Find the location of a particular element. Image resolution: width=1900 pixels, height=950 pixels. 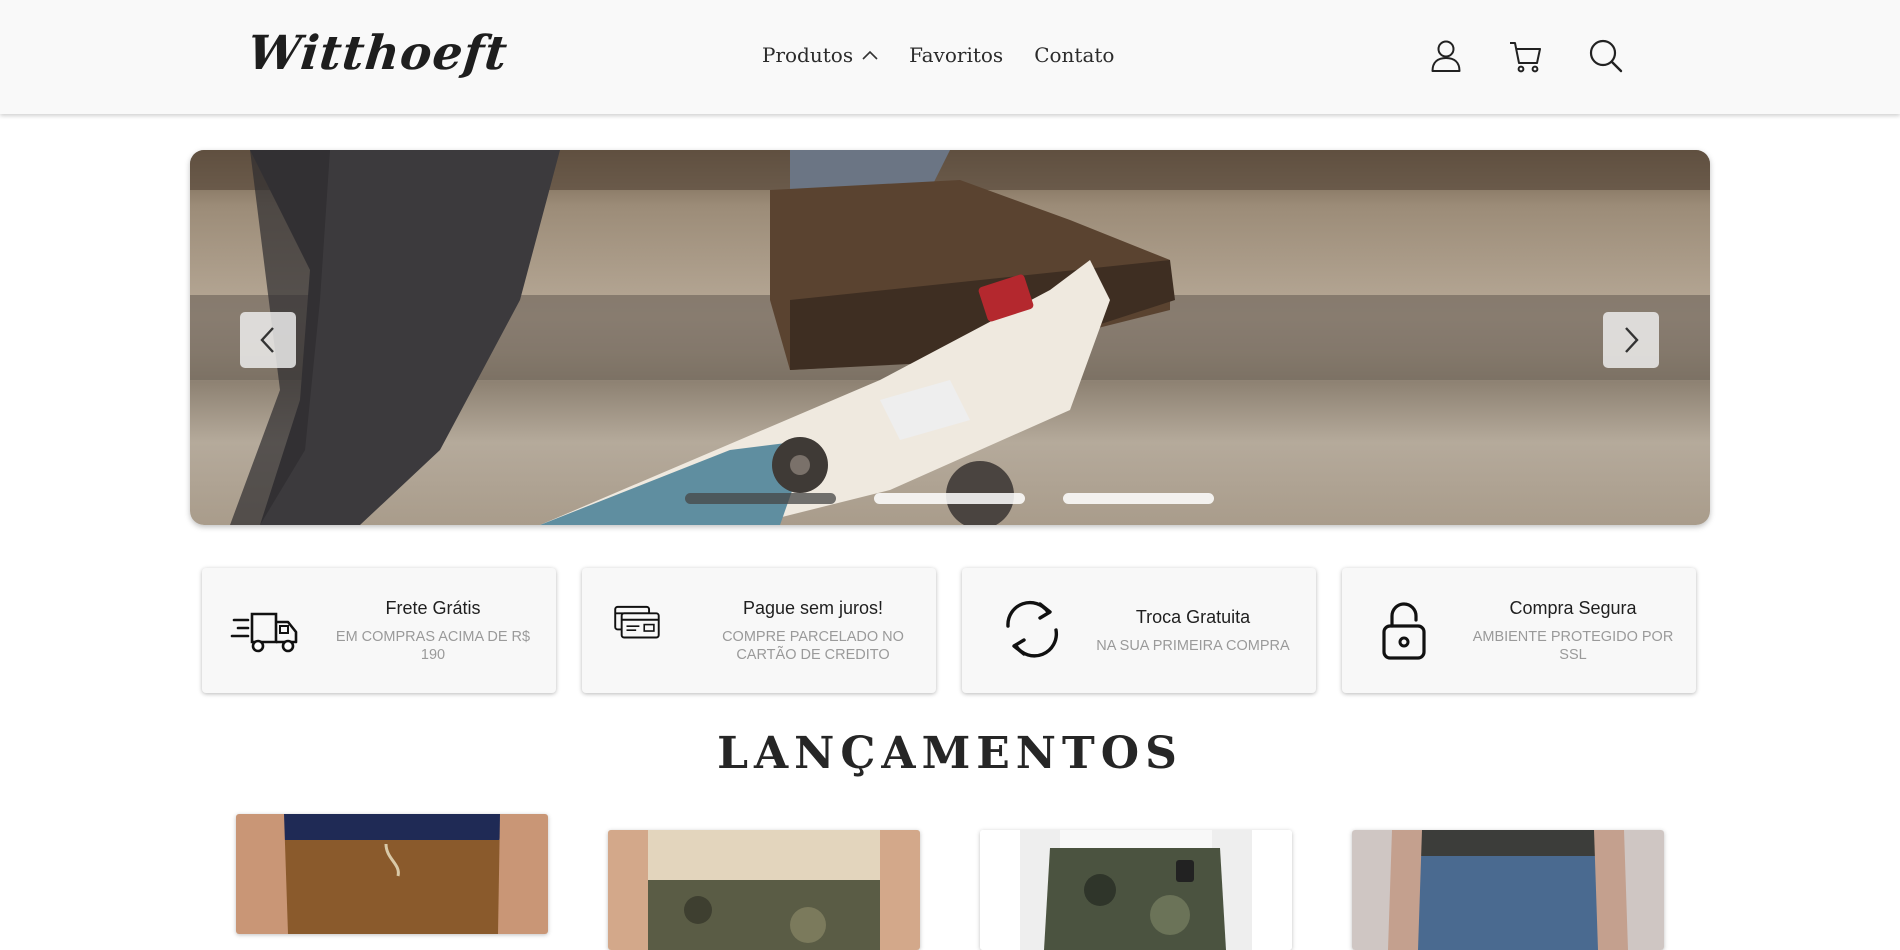

chevron-left-icon is located at coordinates (267, 340).